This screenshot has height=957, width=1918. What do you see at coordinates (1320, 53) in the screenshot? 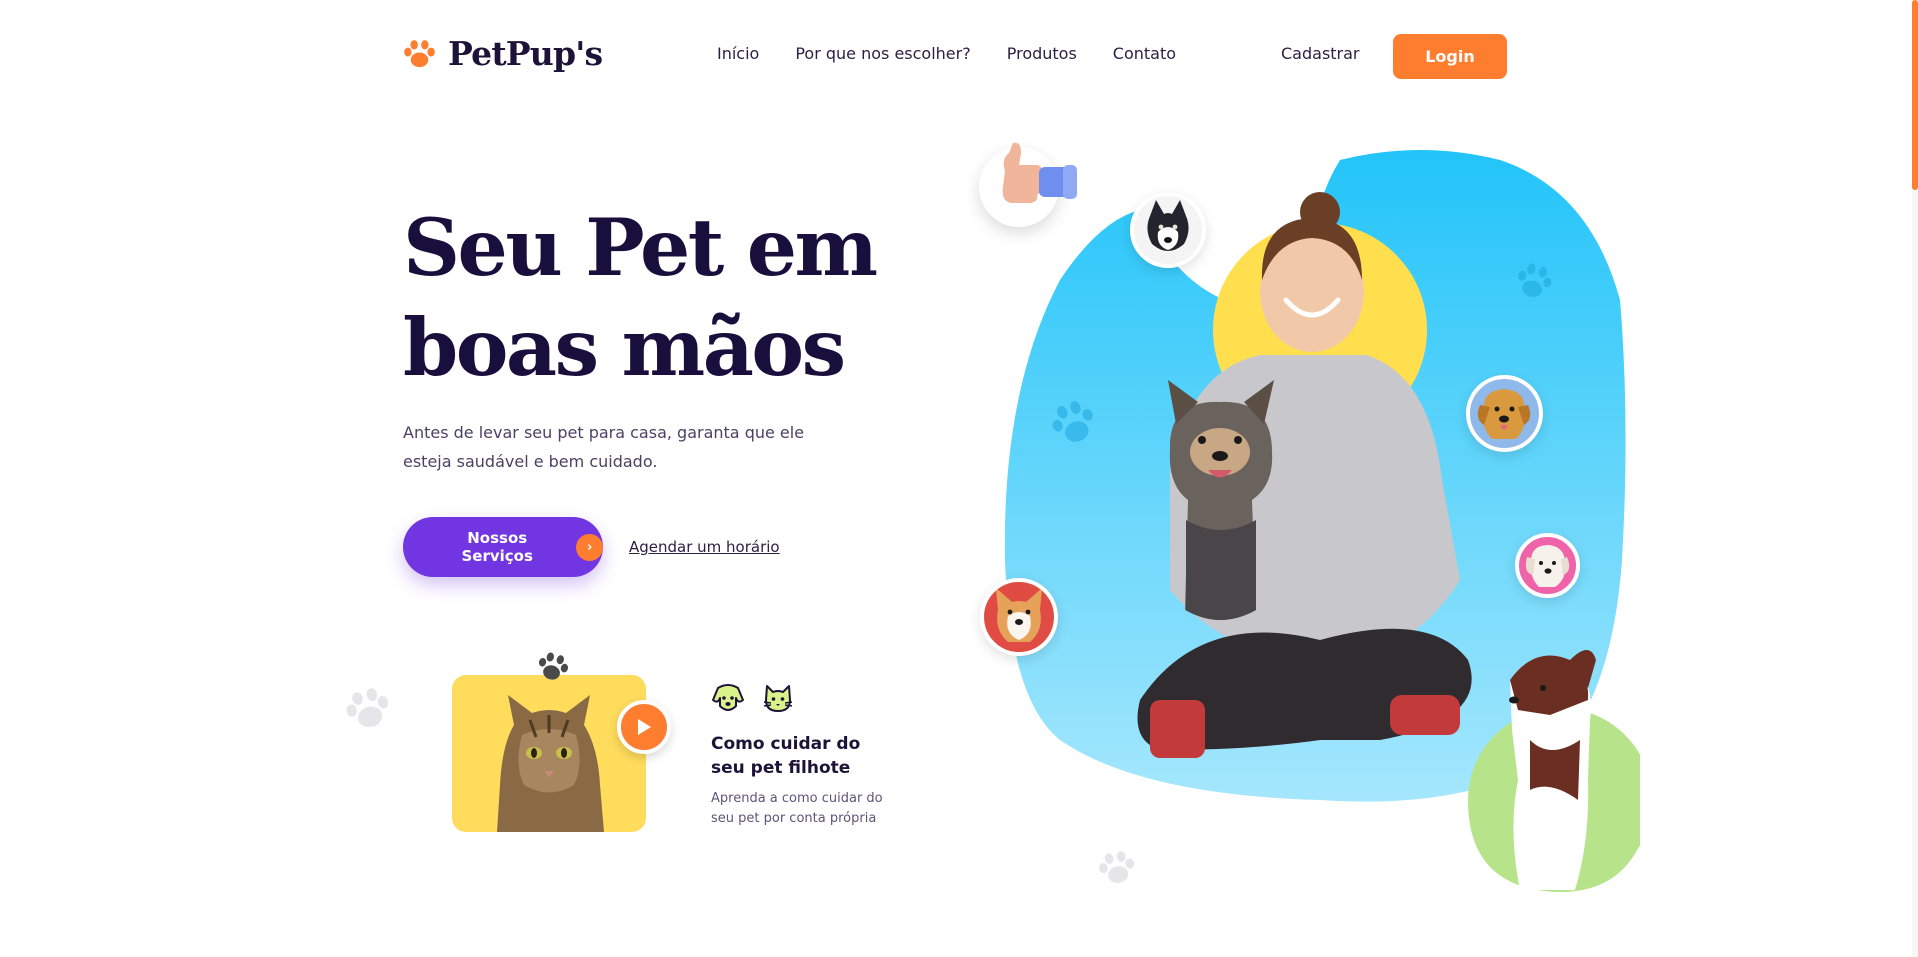
I see `signup-link: Cadastrar` at bounding box center [1320, 53].